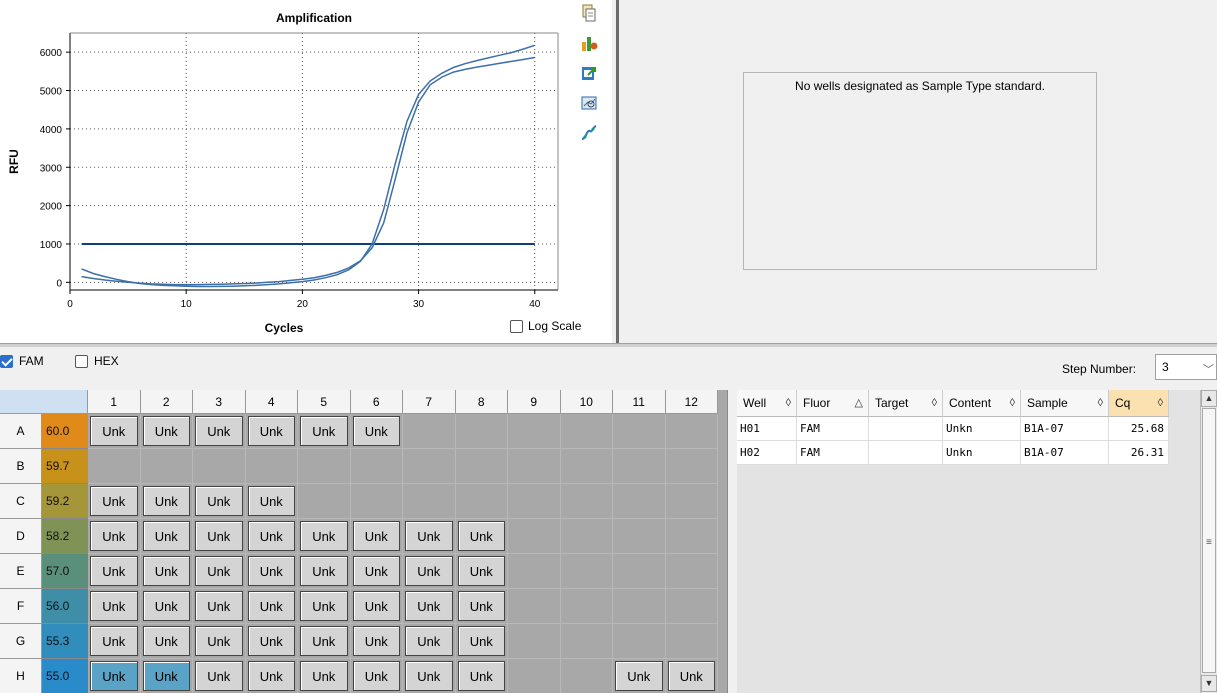 The height and width of the screenshot is (693, 1217). I want to click on well-G7: Unk, so click(429, 641).